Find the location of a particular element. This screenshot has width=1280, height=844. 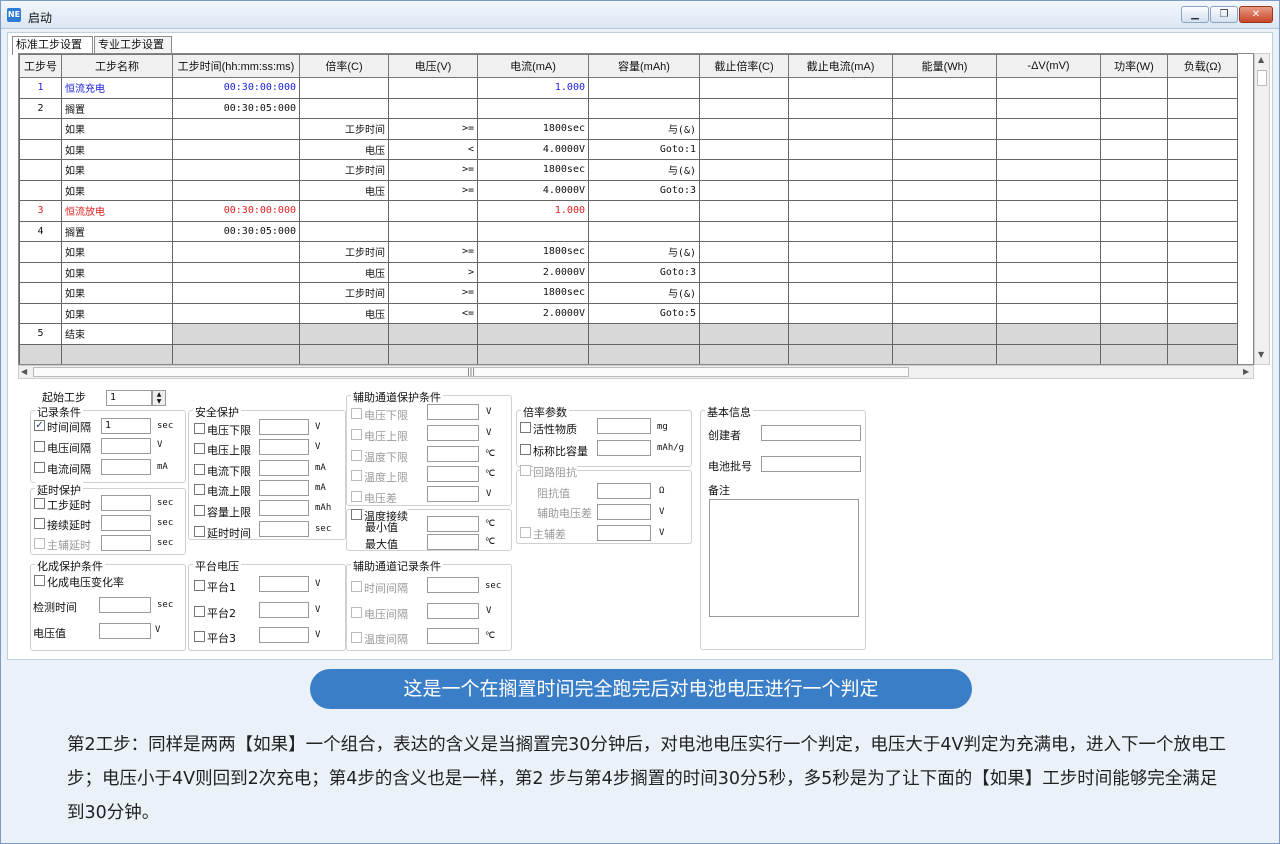

grid-cell: 00:30:00:000 is located at coordinates (236, 211).